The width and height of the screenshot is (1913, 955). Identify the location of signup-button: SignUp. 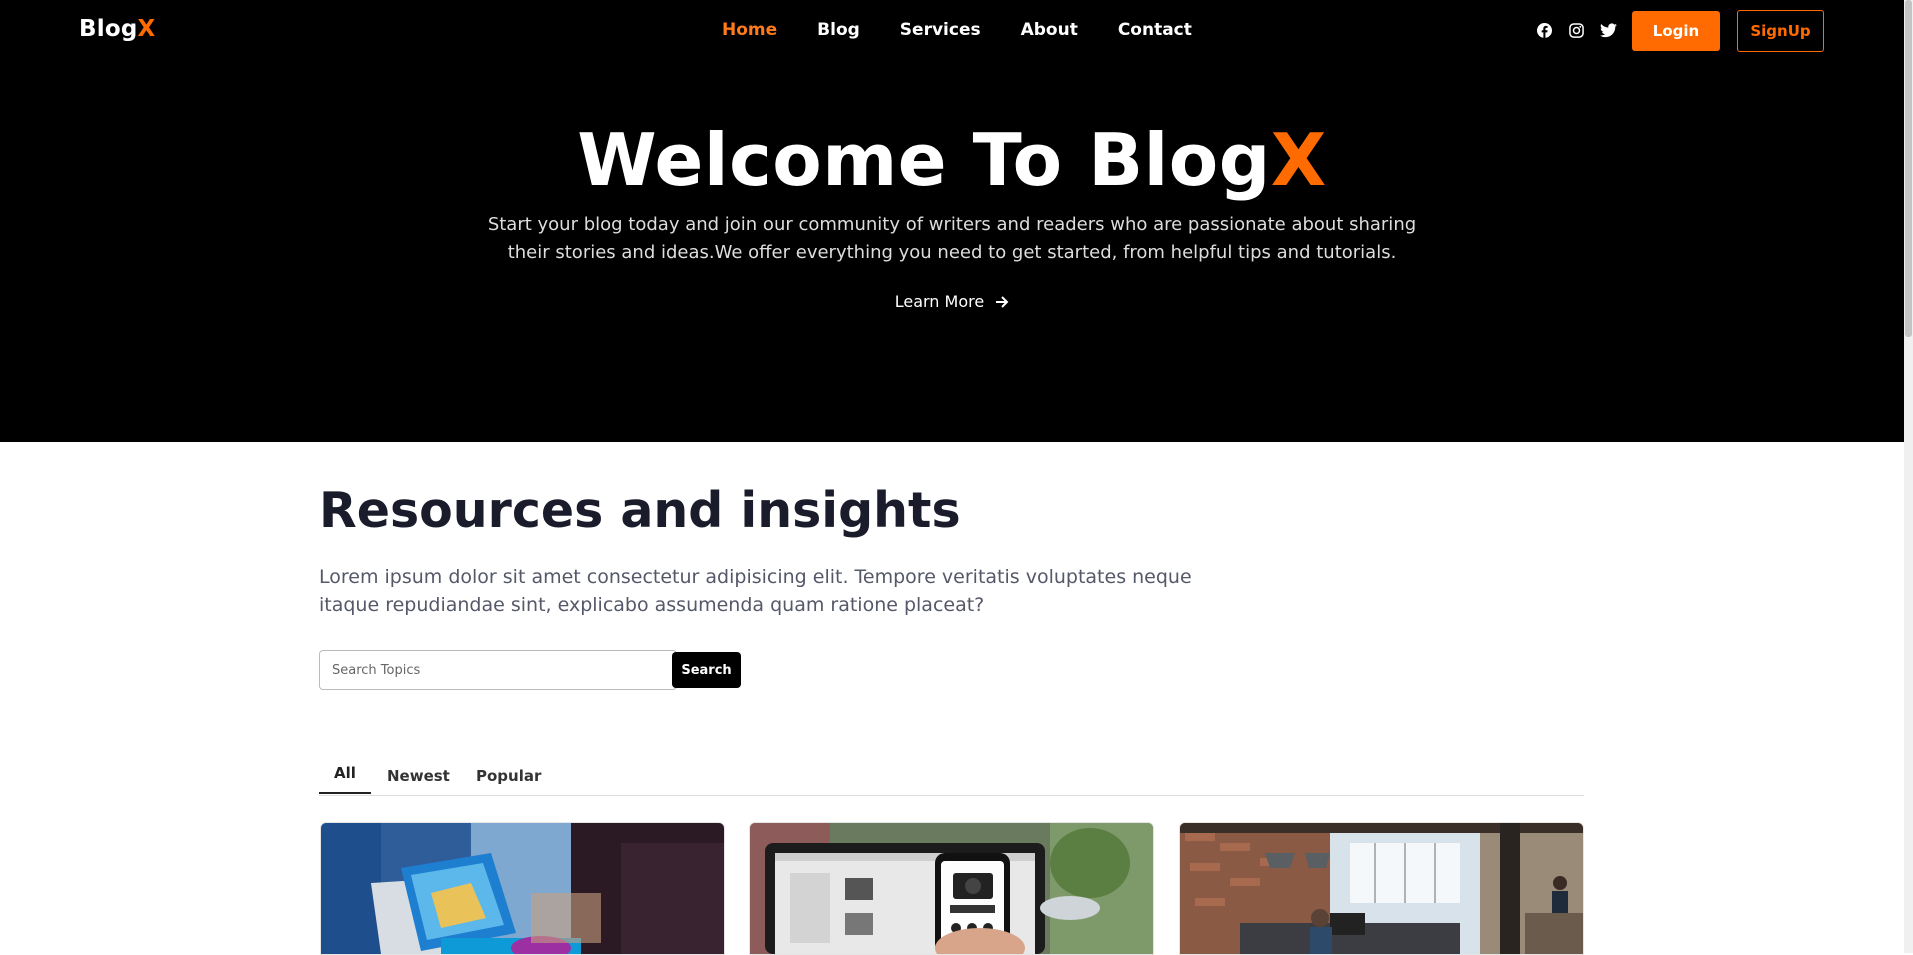
(1780, 31).